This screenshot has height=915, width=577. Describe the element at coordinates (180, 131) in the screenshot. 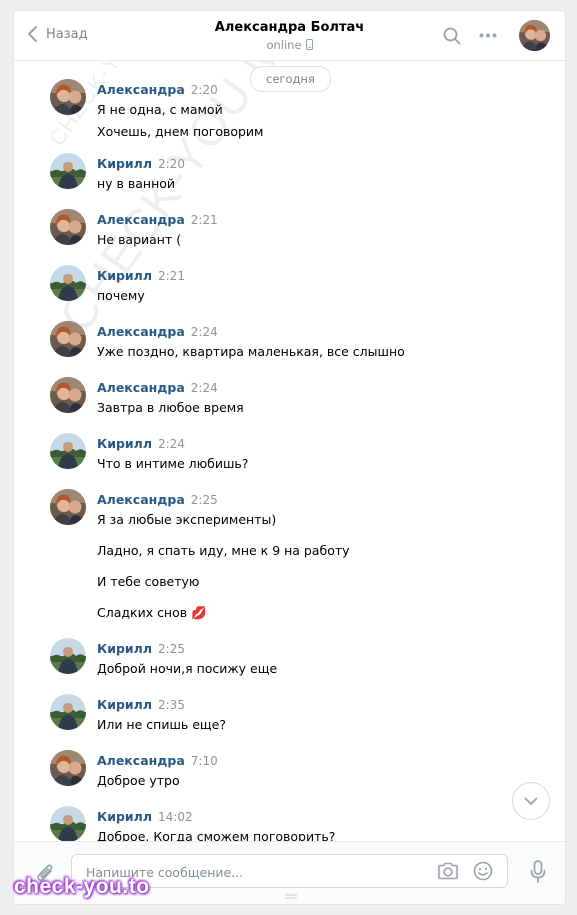

I see `message-text: Хочешь, днем поговорим` at that location.